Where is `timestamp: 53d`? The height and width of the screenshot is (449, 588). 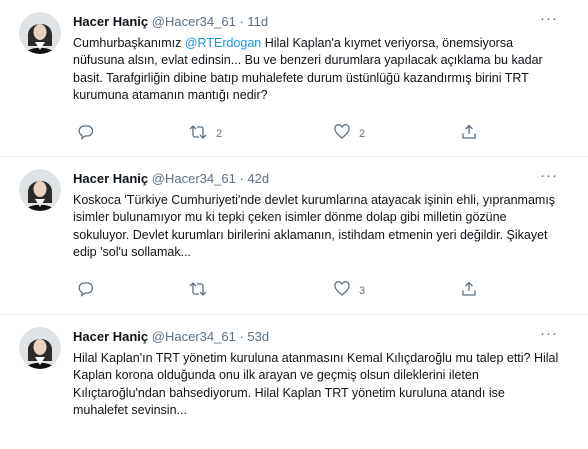 timestamp: 53d is located at coordinates (258, 336).